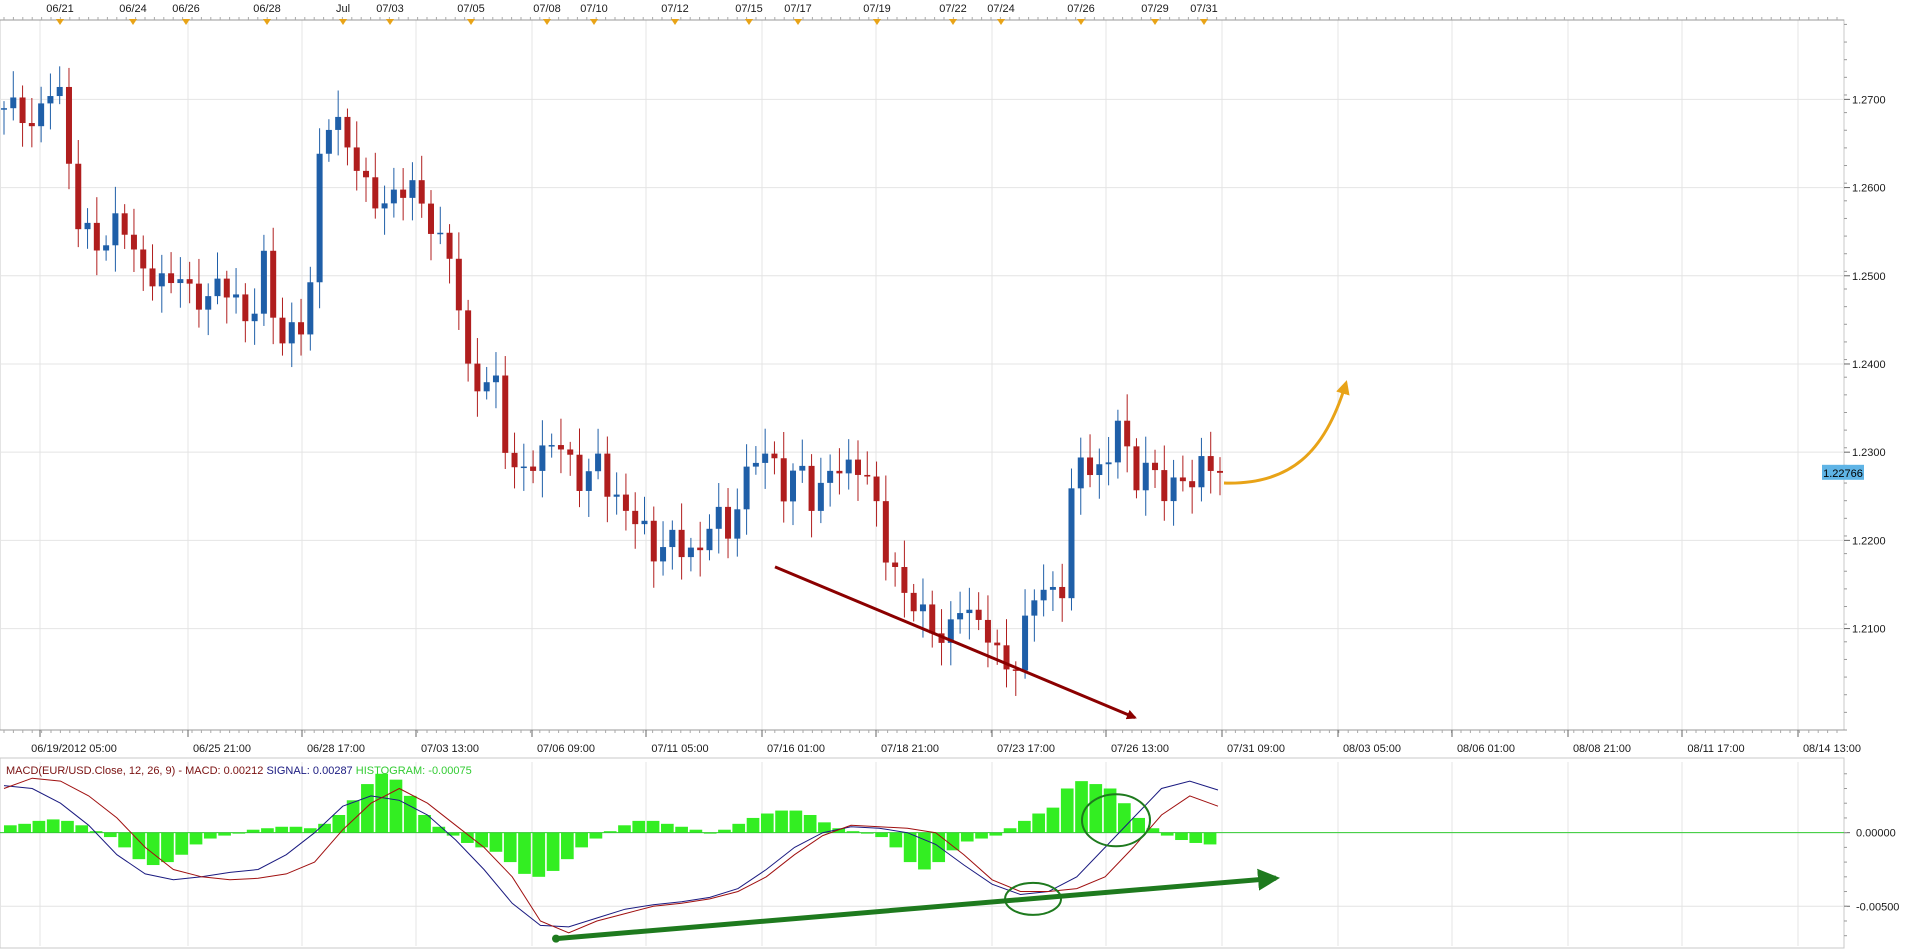 This screenshot has width=1914, height=950. What do you see at coordinates (1869, 630) in the screenshot?
I see `y-tick-label: 1.2100` at bounding box center [1869, 630].